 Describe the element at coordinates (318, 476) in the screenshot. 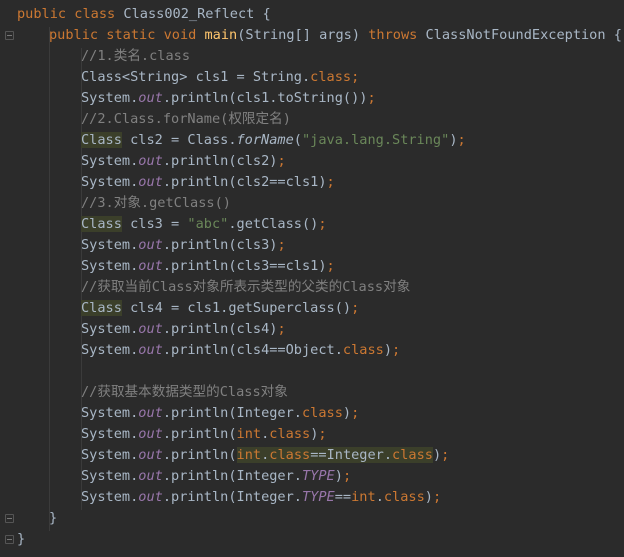

I see `code-token: TYPE` at that location.